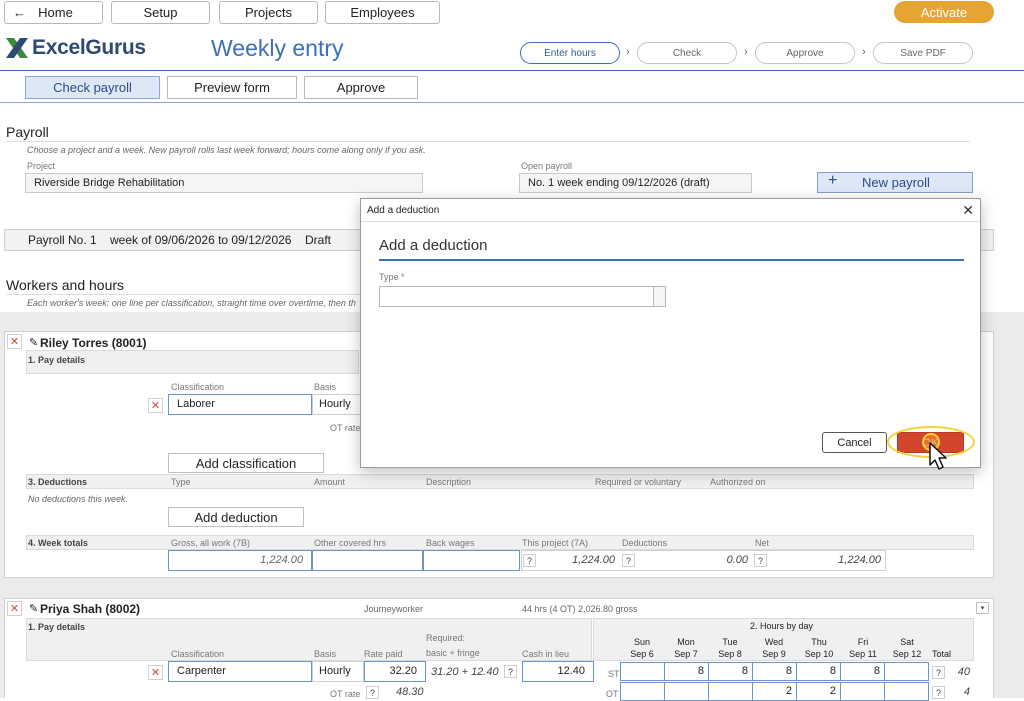 The height and width of the screenshot is (701, 1024). Describe the element at coordinates (833, 180) in the screenshot. I see `plus-icon: +` at that location.